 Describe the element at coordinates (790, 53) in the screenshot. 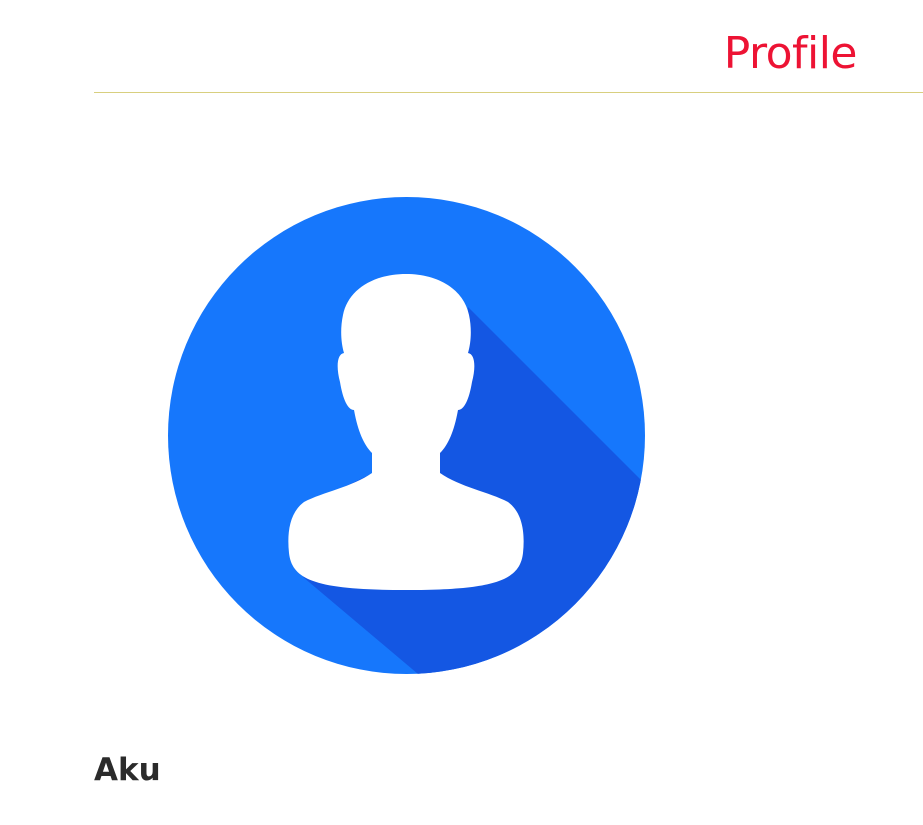

I see `page-title: Profile` at that location.